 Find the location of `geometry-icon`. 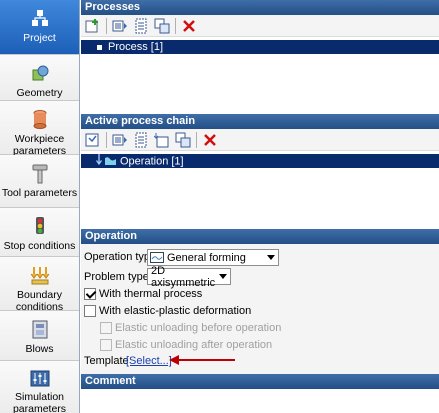

geometry-icon is located at coordinates (40, 74).